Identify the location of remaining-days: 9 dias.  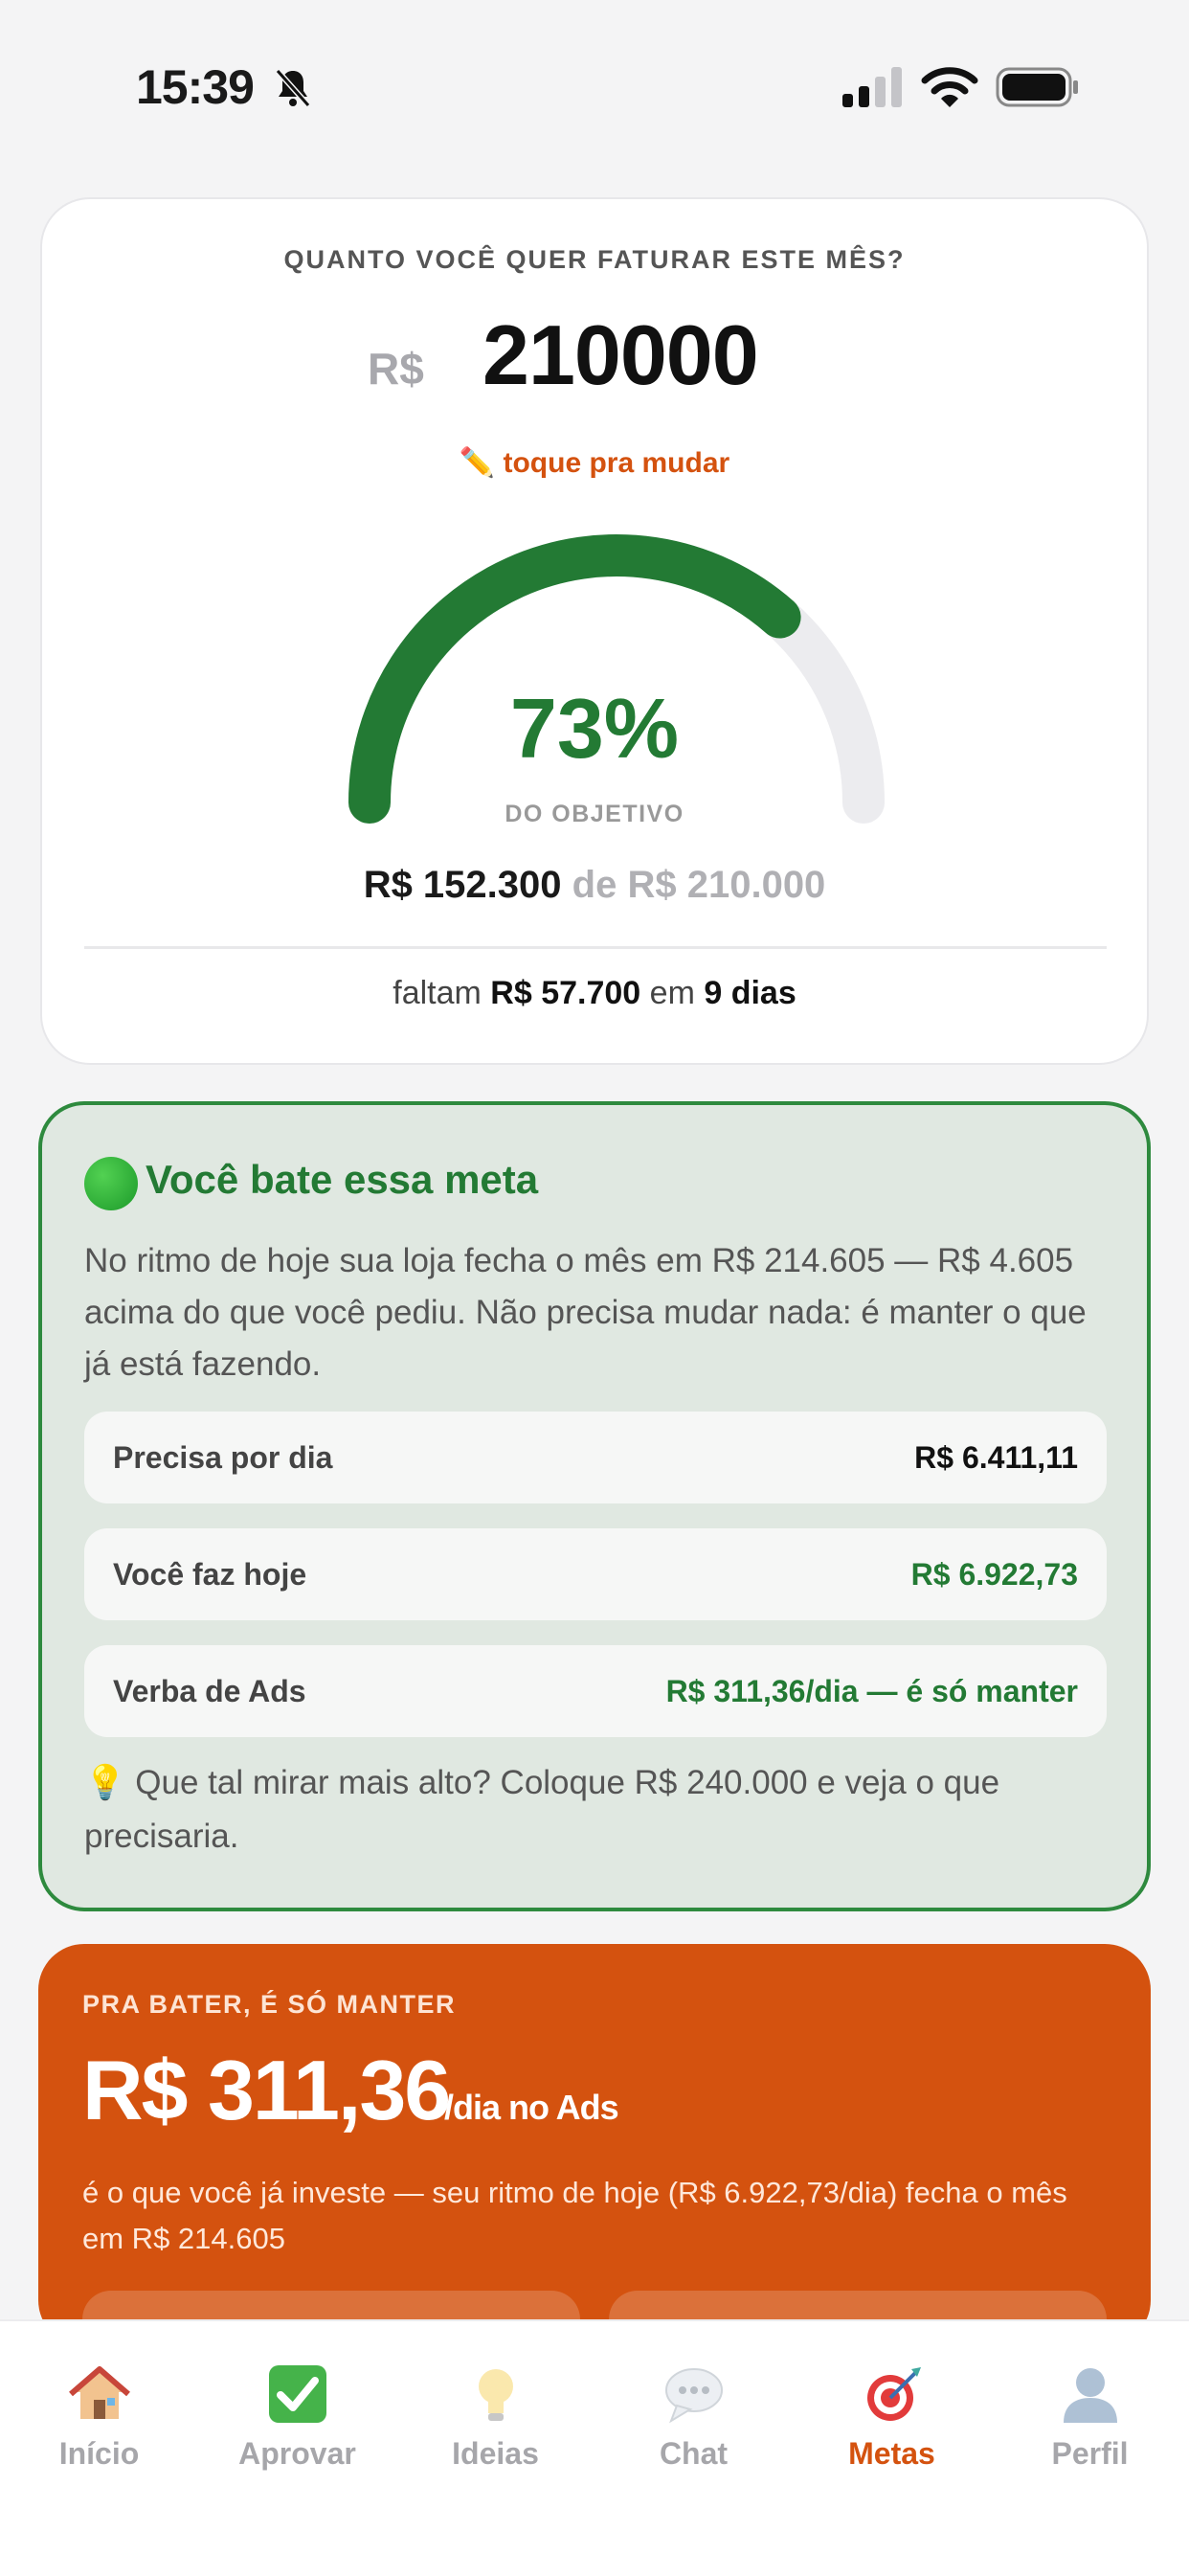
(750, 993).